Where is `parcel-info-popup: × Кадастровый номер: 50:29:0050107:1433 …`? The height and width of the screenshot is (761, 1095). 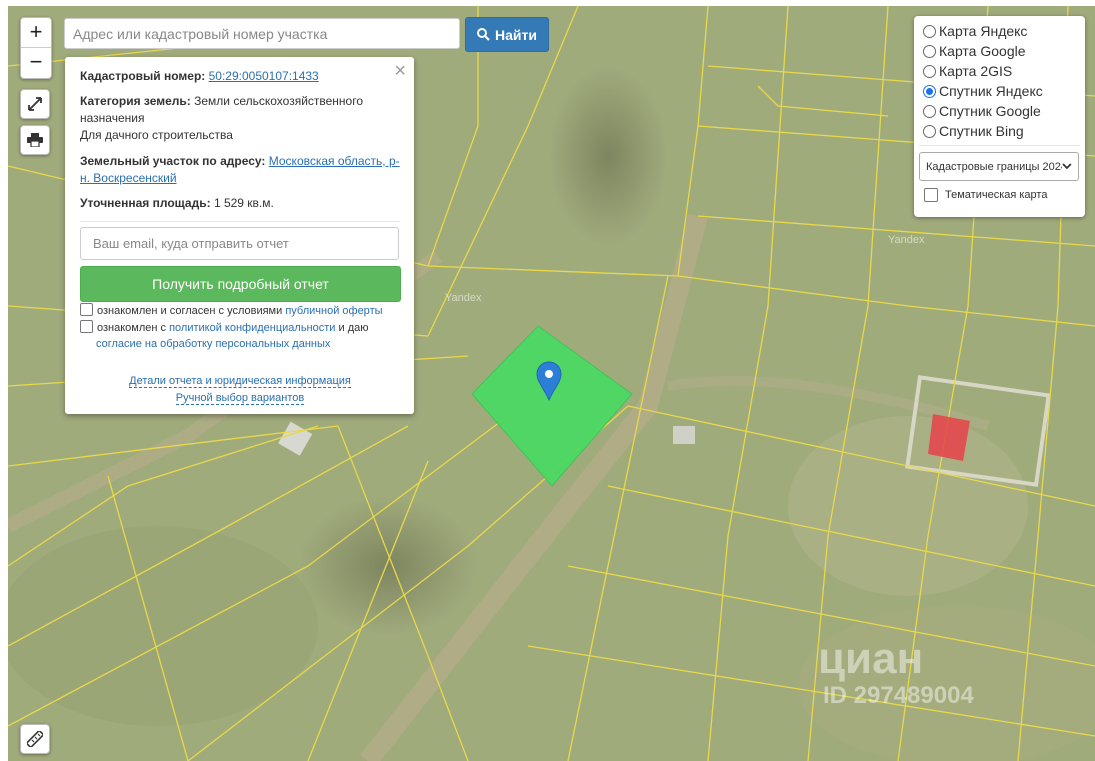 parcel-info-popup: × Кадастровый номер: 50:29:0050107:1433 … is located at coordinates (239, 235).